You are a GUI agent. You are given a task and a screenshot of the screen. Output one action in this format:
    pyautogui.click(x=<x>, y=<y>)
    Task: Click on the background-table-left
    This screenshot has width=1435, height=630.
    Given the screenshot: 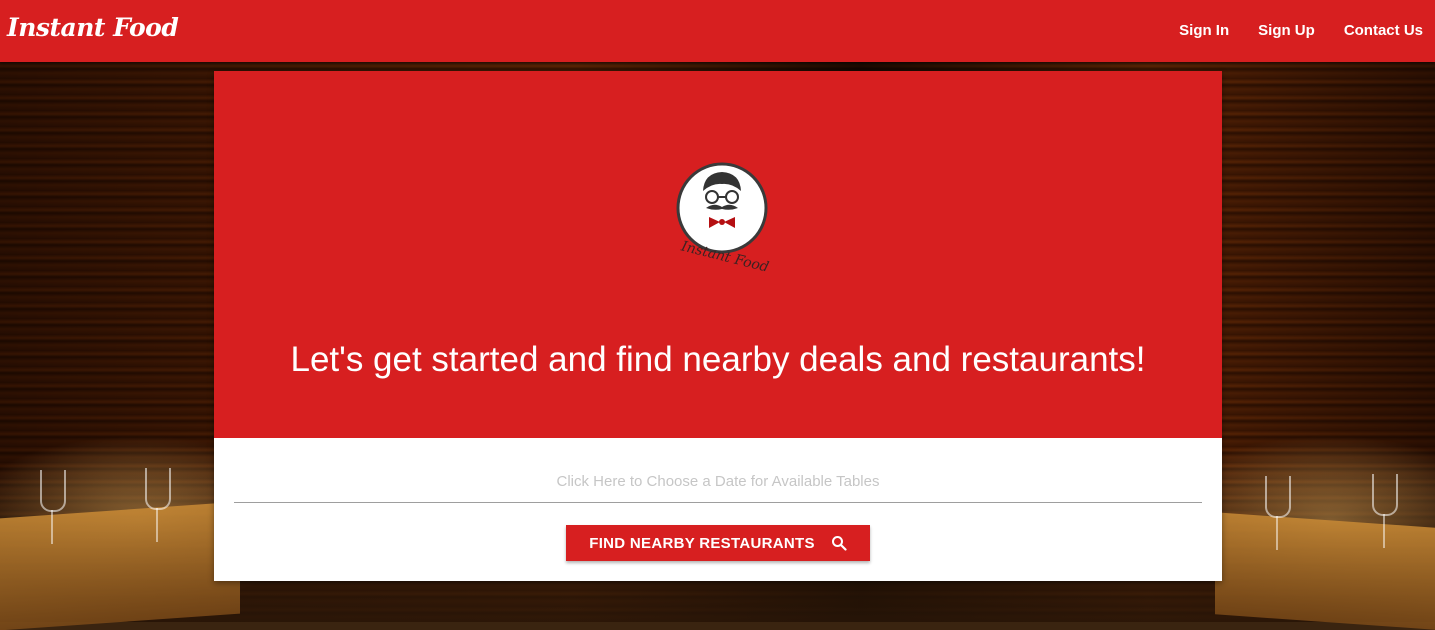 What is the action you would take?
    pyautogui.click(x=120, y=565)
    